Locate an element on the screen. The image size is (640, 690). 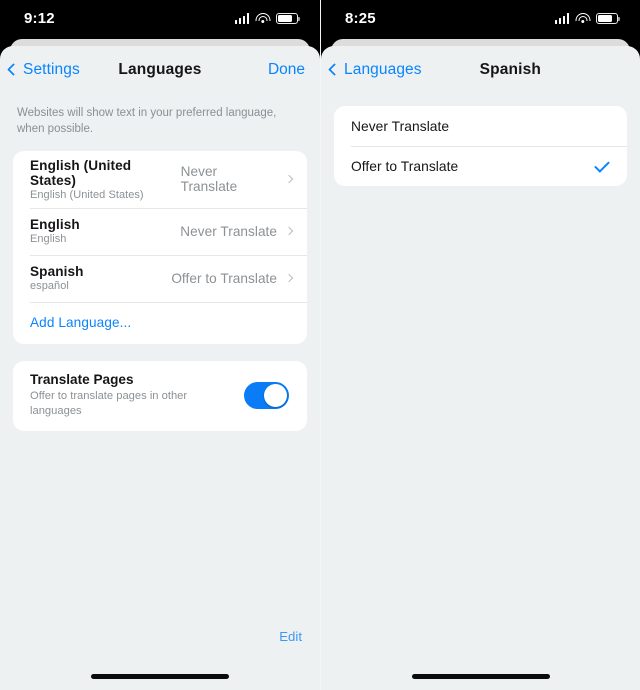
language-native-name: English is located at coordinates (48, 239).